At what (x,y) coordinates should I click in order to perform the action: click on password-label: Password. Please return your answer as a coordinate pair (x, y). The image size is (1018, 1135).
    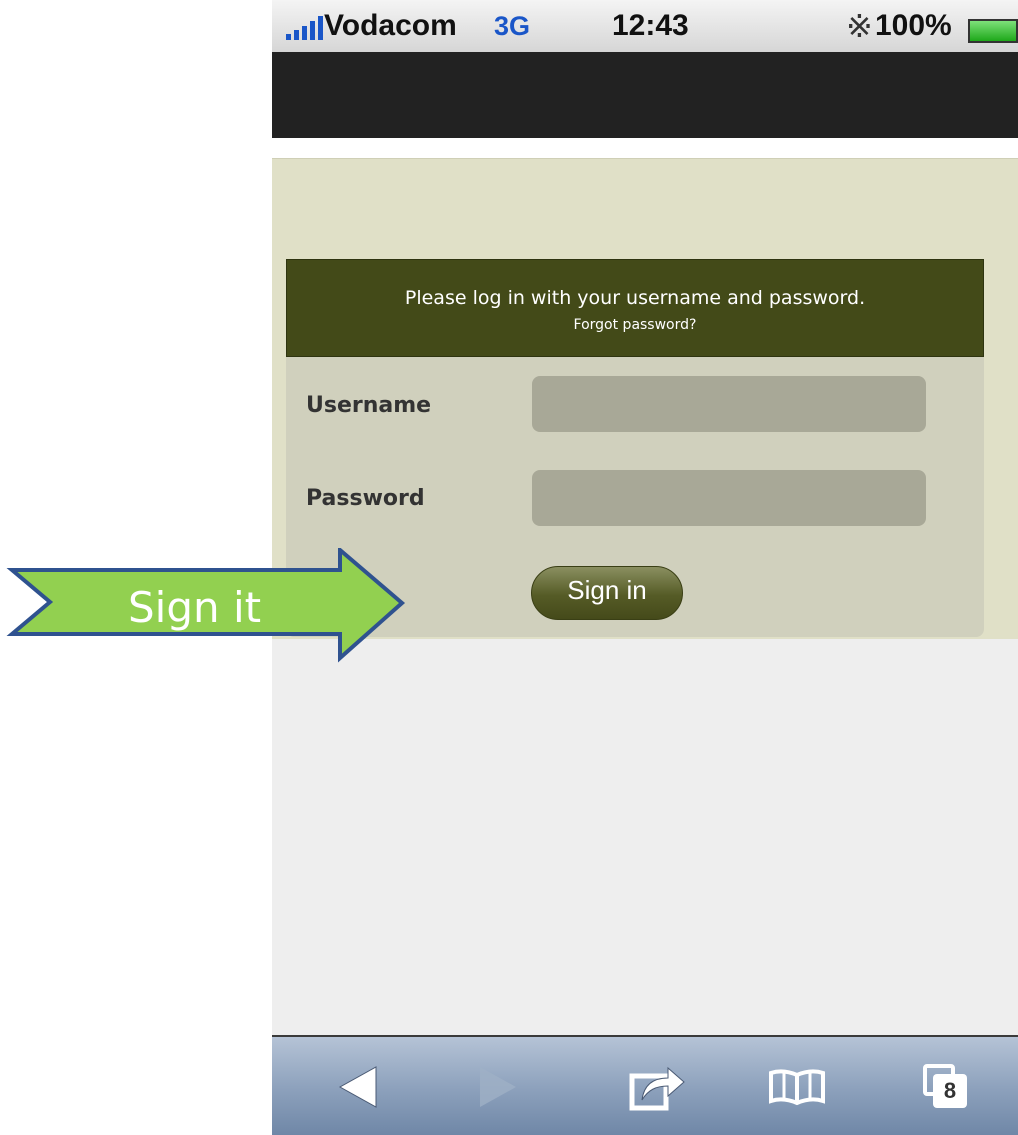
    Looking at the image, I should click on (365, 498).